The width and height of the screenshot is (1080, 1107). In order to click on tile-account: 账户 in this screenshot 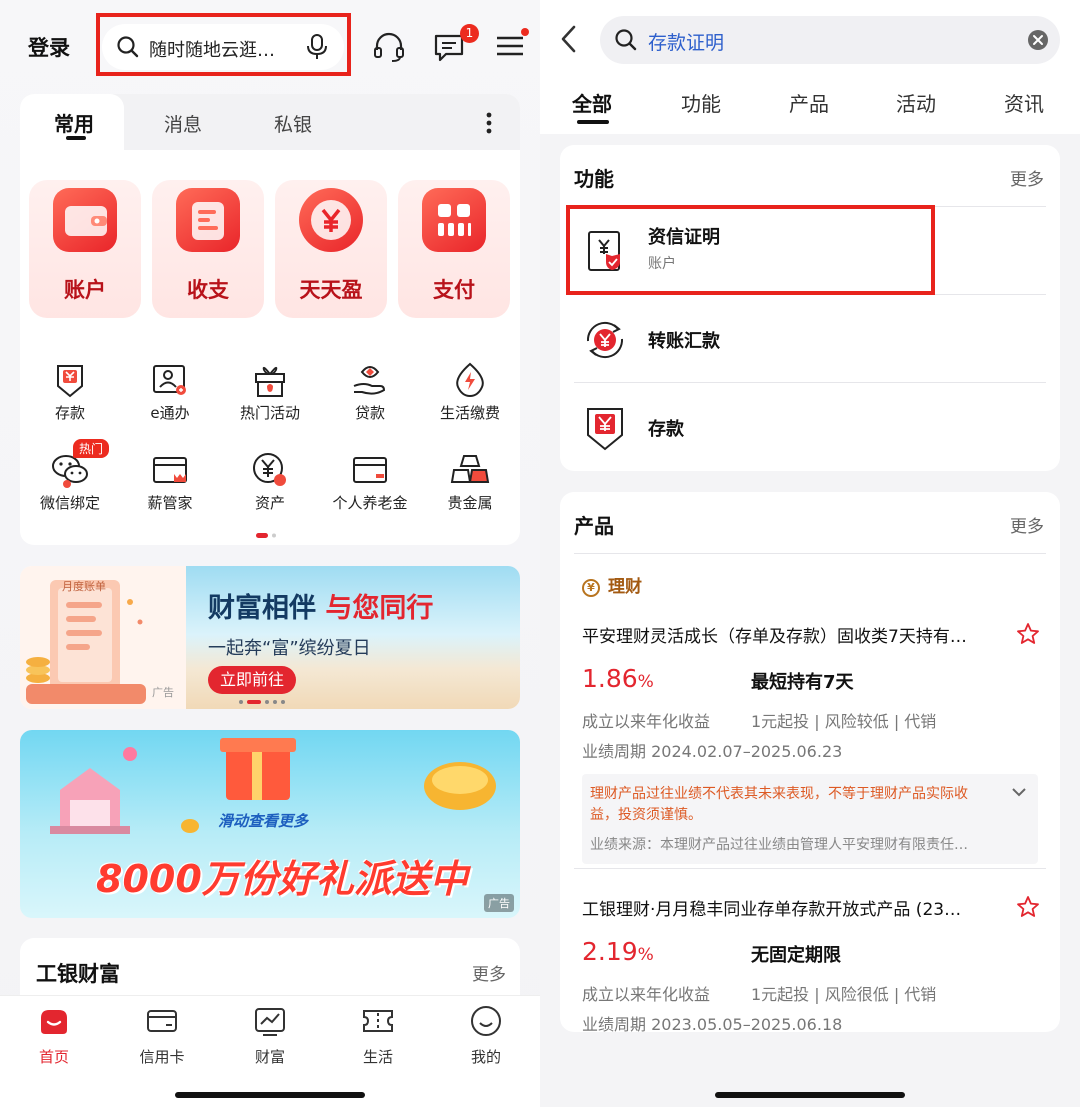, I will do `click(85, 249)`.